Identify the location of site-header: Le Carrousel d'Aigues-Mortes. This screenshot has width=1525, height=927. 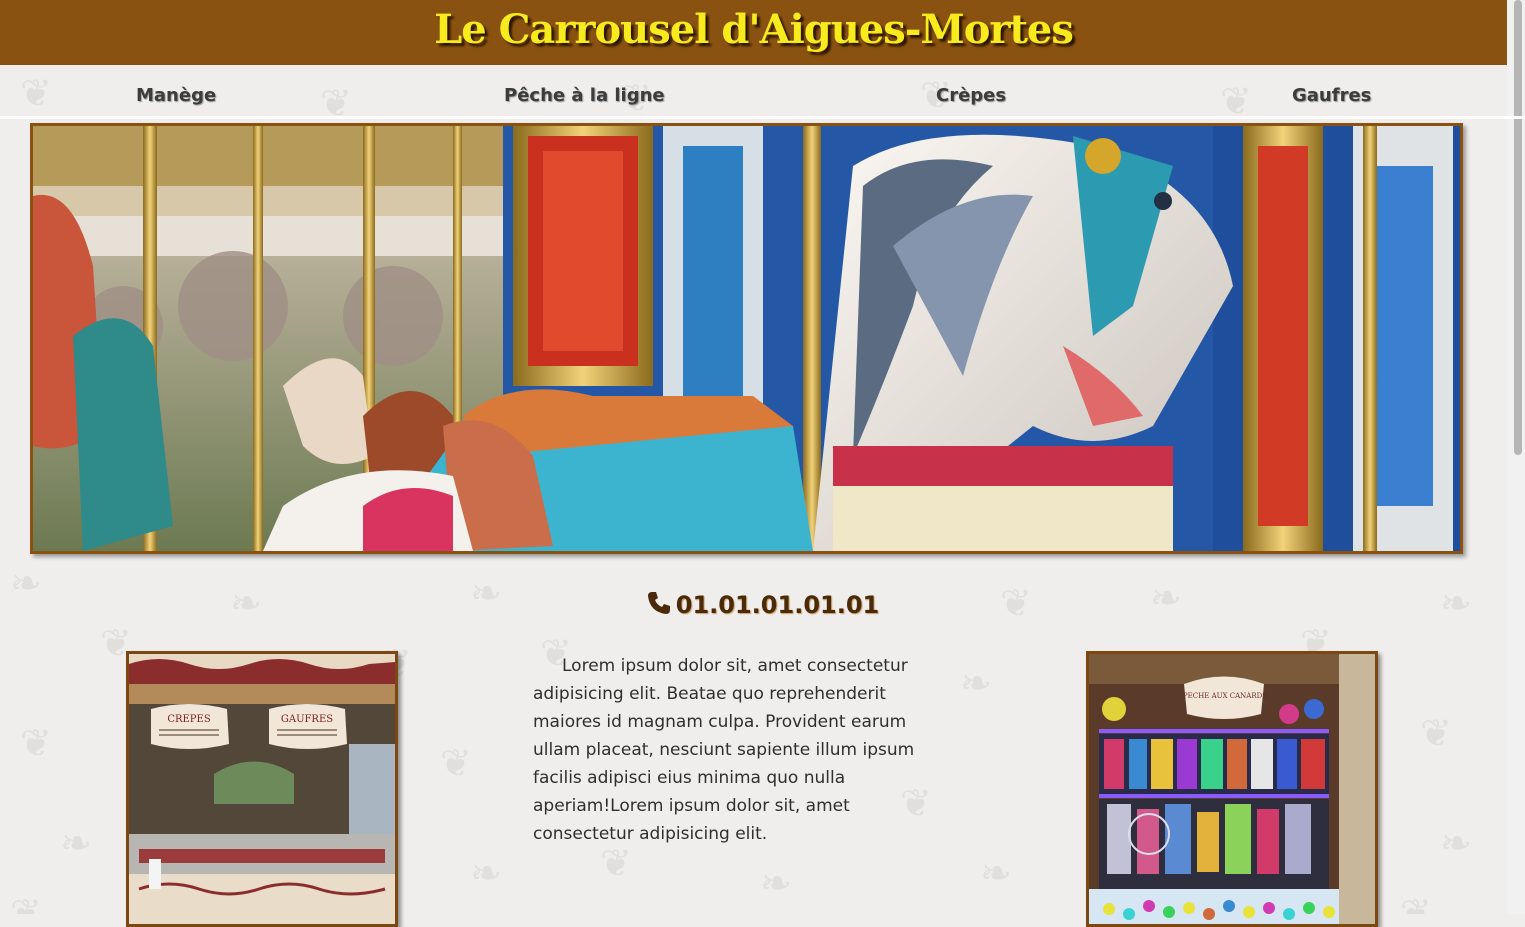
(753, 32).